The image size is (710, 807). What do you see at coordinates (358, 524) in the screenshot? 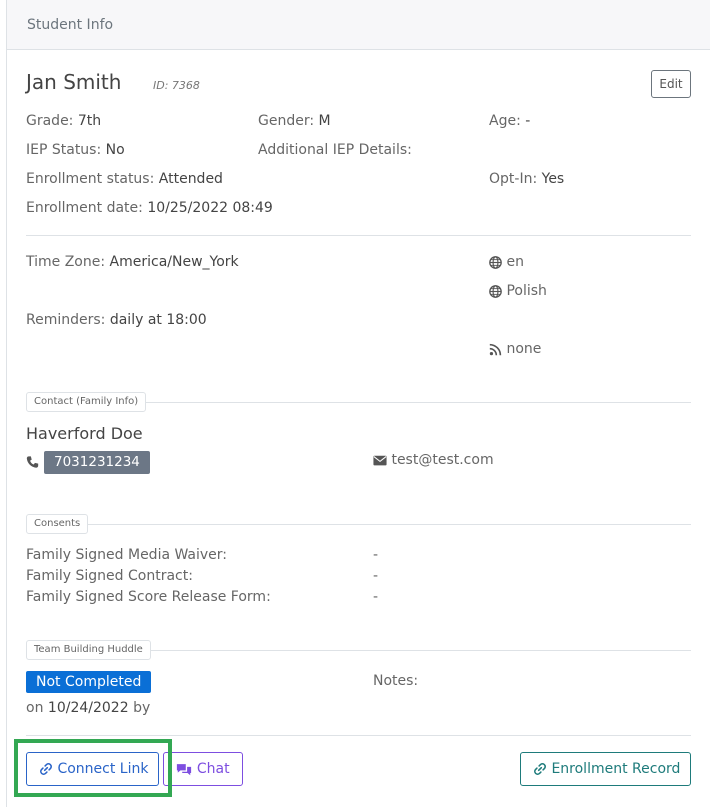
I see `consents-divider` at bounding box center [358, 524].